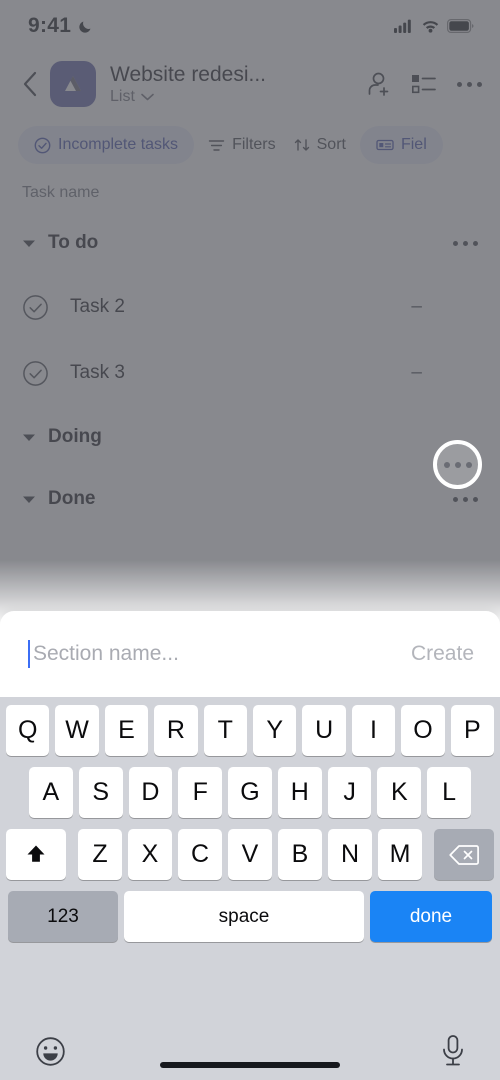 The width and height of the screenshot is (500, 1080). I want to click on key-b: B, so click(300, 854).